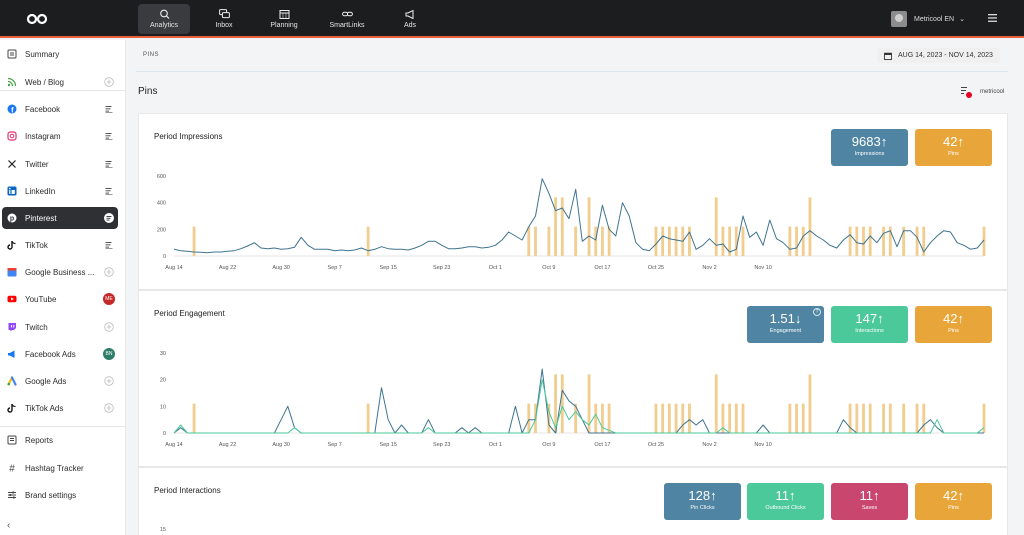 Image resolution: width=1024 pixels, height=535 pixels. I want to click on x-tick-label: Sep 15, so click(387, 445).